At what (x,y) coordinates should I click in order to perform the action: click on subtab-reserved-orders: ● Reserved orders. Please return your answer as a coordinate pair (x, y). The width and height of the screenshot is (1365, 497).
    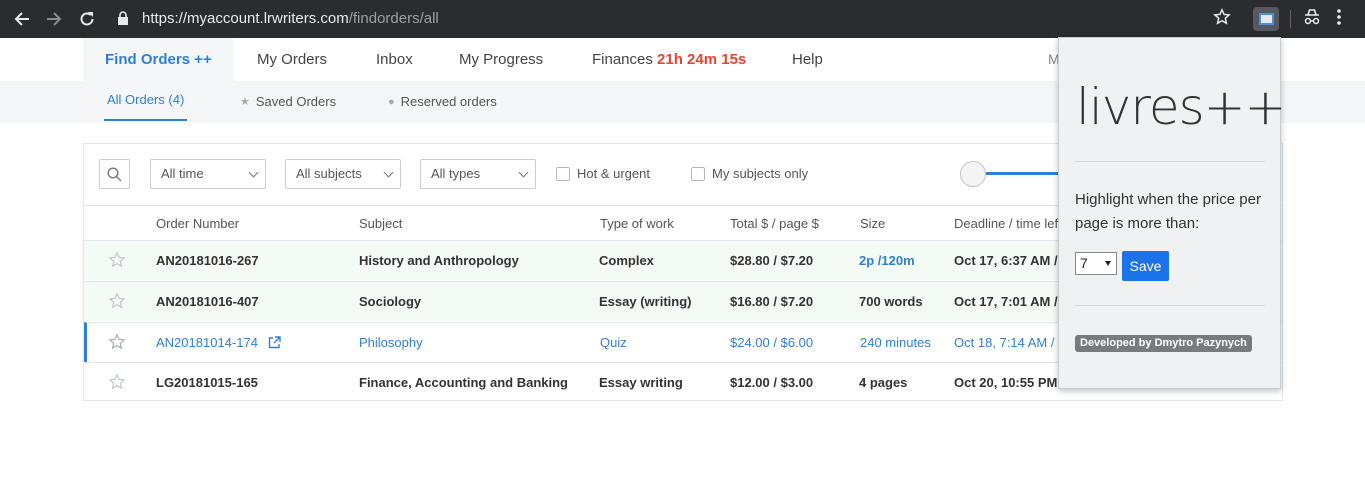
    Looking at the image, I should click on (442, 102).